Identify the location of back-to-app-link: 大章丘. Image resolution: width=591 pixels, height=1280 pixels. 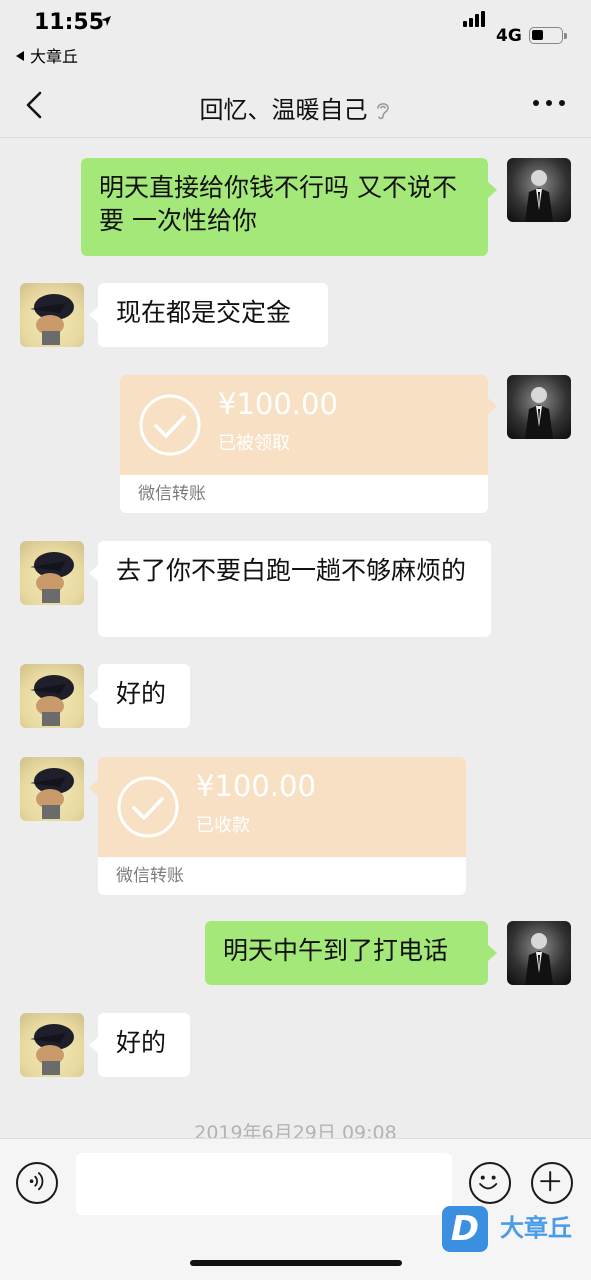
(47, 55).